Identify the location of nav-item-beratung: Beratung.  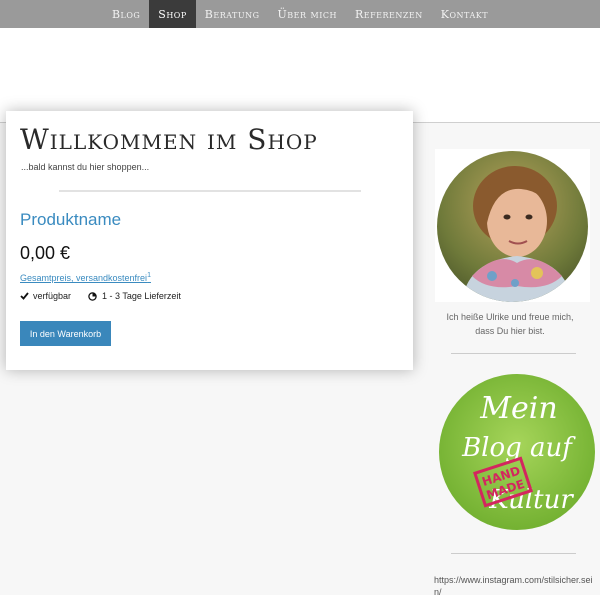
(232, 14).